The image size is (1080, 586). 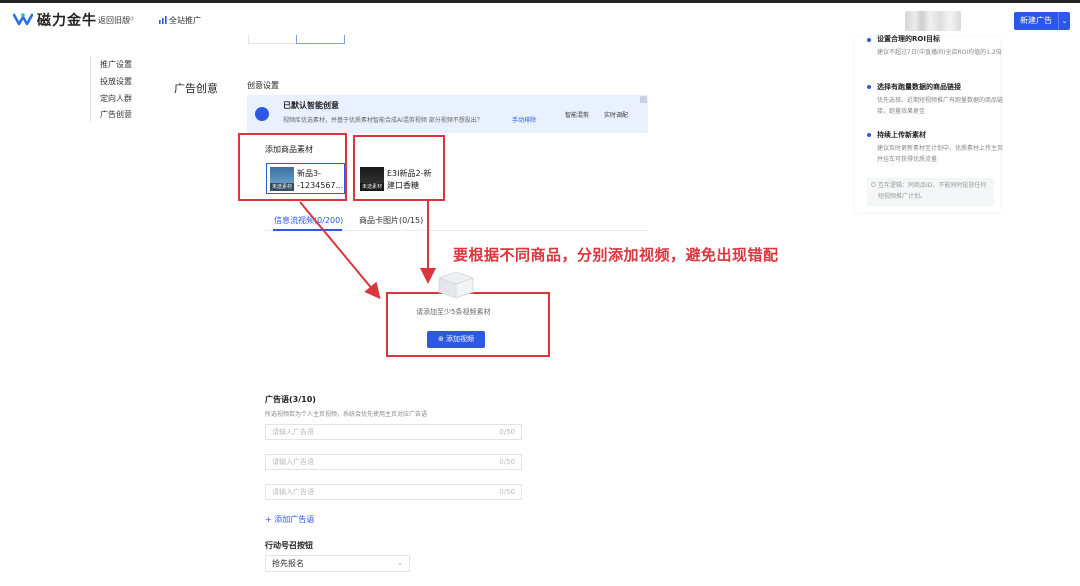 What do you see at coordinates (290, 399) in the screenshot?
I see `ad-copy-label: 广告语(3/10)` at bounding box center [290, 399].